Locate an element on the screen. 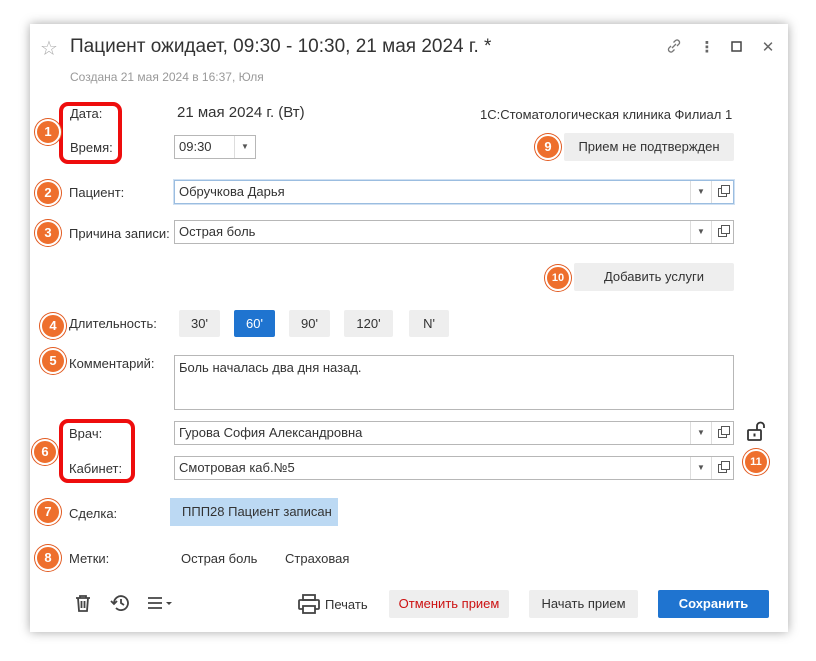 This screenshot has height=661, width=816. duration-30-button: 30' is located at coordinates (199, 323).